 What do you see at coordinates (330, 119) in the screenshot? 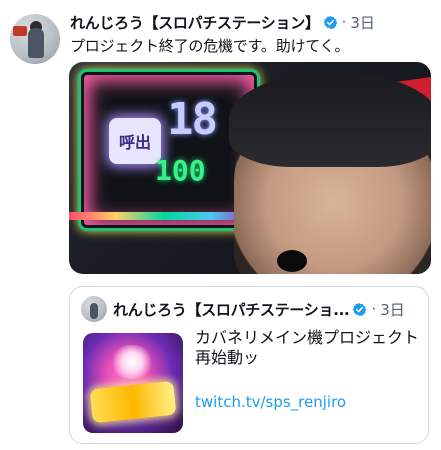
I see `person-hair` at bounding box center [330, 119].